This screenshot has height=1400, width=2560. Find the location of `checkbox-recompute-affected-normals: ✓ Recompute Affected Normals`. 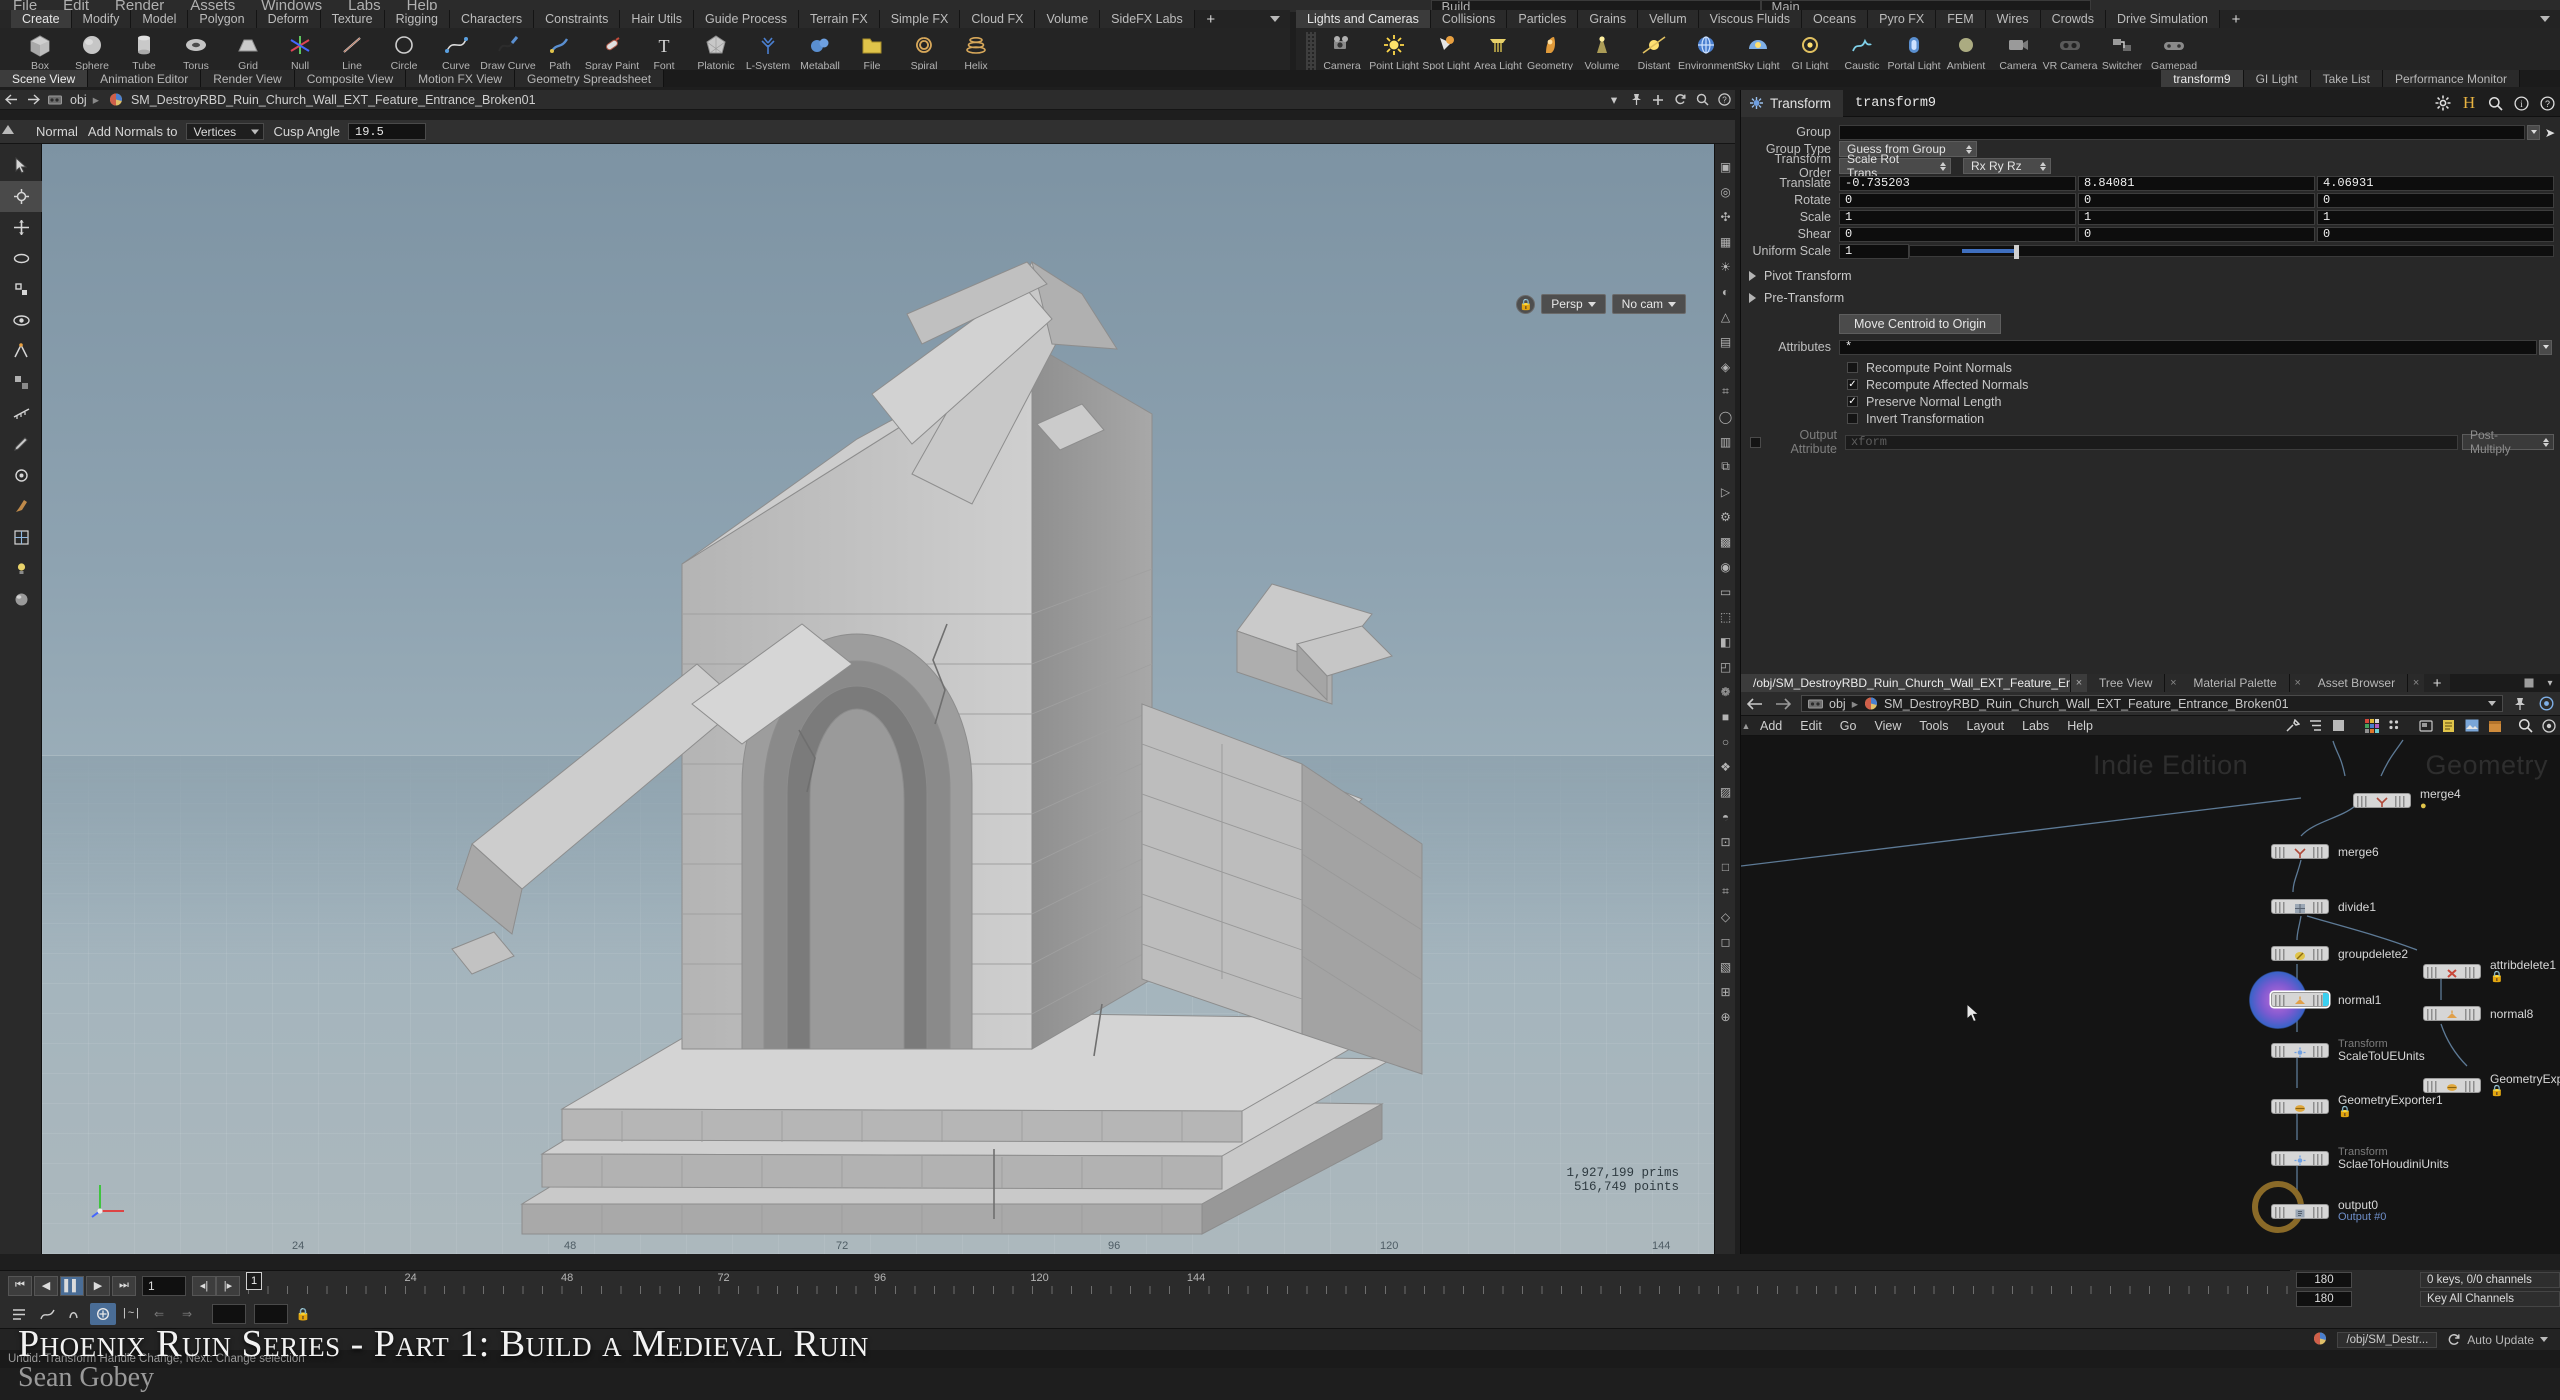

checkbox-recompute-affected-normals: ✓ Recompute Affected Normals is located at coordinates (2150, 384).